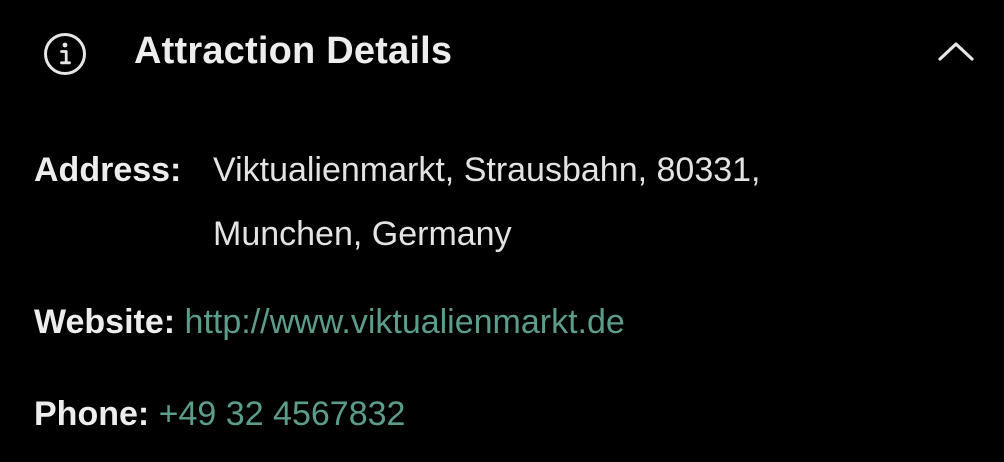  Describe the element at coordinates (105, 322) in the screenshot. I see `website-label: Website:` at that location.